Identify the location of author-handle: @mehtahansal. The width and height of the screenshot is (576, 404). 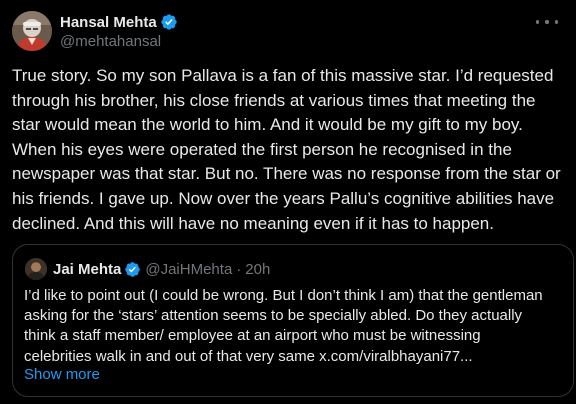
(110, 41).